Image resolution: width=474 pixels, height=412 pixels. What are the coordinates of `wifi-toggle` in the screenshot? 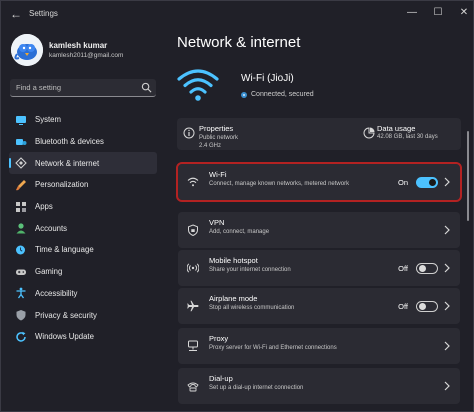 It's located at (427, 182).